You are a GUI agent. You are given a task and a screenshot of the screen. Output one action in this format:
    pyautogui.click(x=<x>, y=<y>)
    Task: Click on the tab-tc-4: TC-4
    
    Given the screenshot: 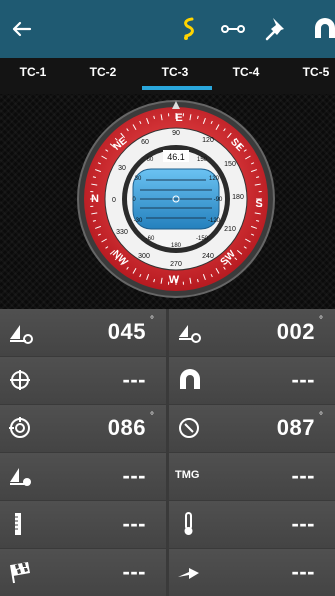 What is the action you would take?
    pyautogui.click(x=246, y=76)
    